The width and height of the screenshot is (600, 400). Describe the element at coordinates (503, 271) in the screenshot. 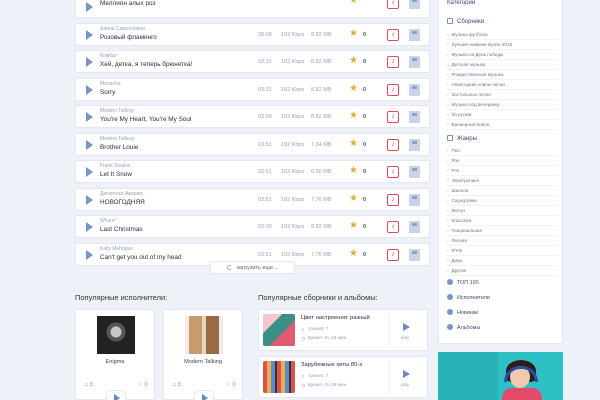

I see `sidebar-item-genre: Другие` at that location.